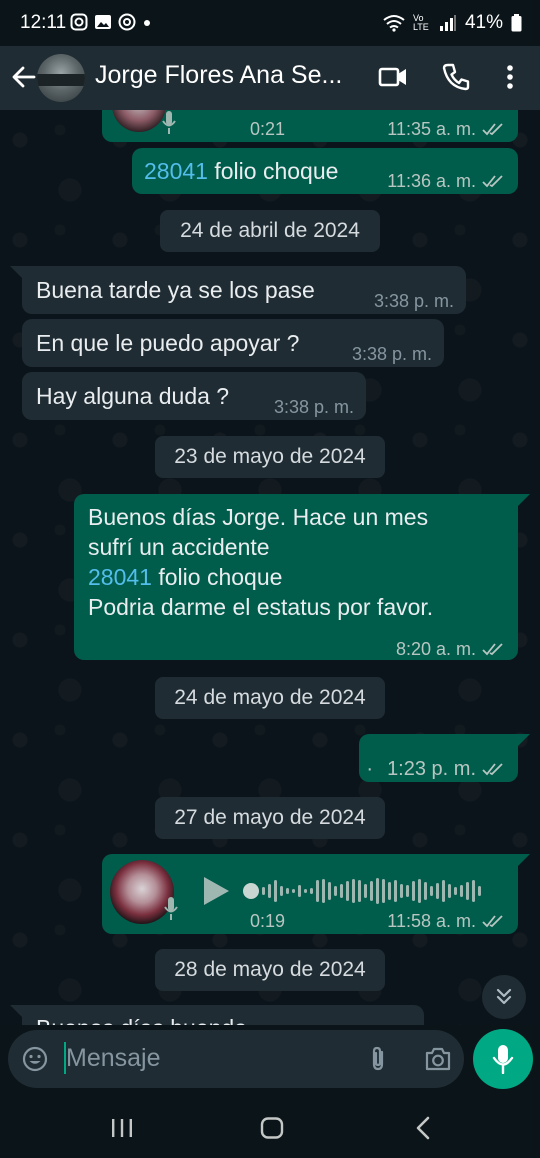  What do you see at coordinates (310, 126) in the screenshot?
I see `voice-message-top: 0:21 11:35 a. m.` at bounding box center [310, 126].